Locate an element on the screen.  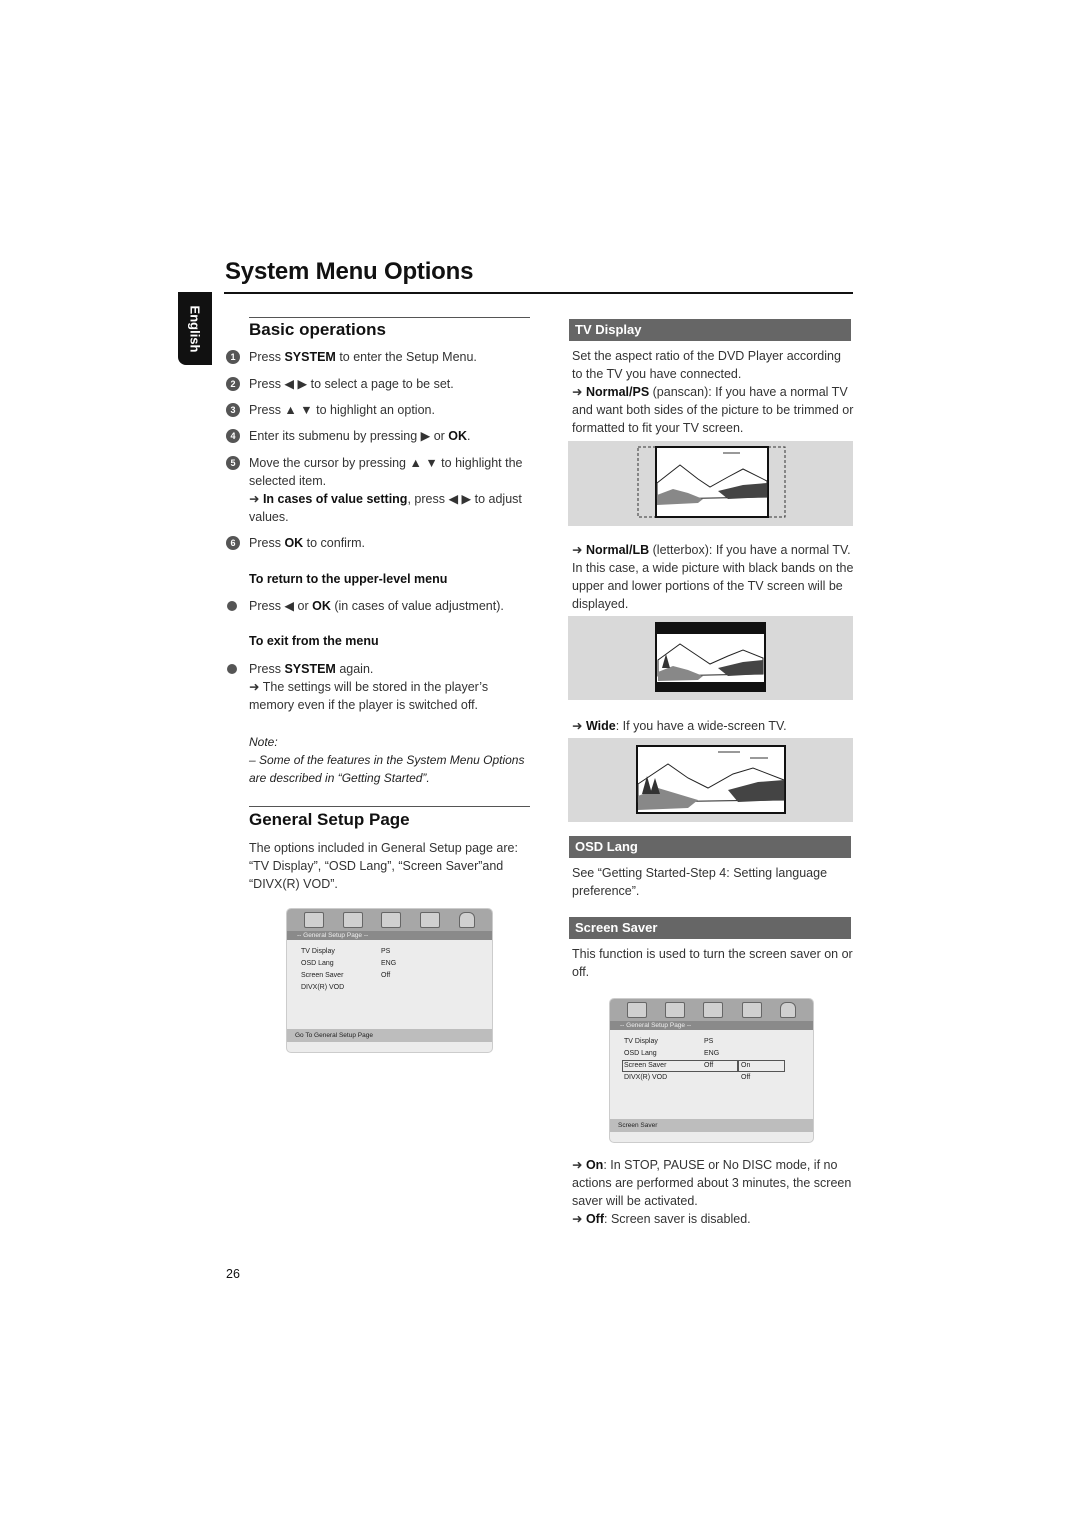
wide-text: ➜ Wide: If you have a wide-screen TV. is located at coordinates (679, 726).